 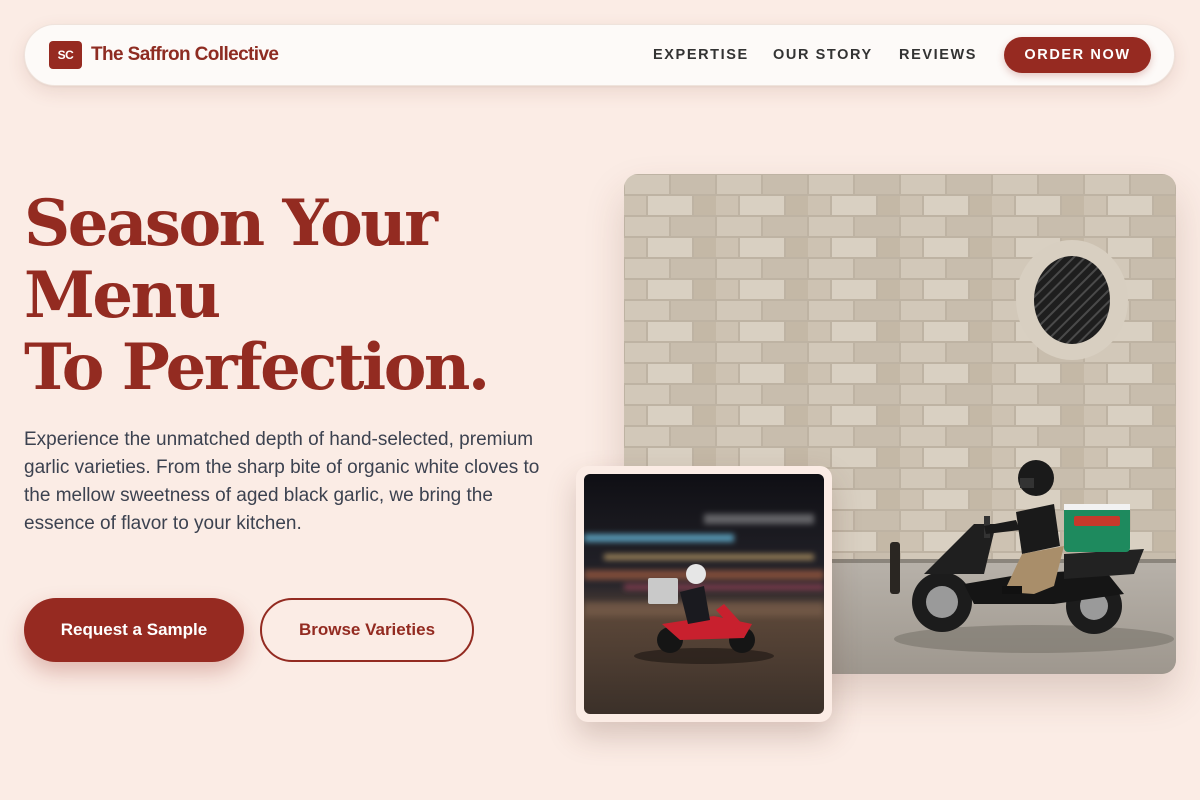 What do you see at coordinates (938, 55) in the screenshot?
I see `nav-link-reviews: REVIEWS` at bounding box center [938, 55].